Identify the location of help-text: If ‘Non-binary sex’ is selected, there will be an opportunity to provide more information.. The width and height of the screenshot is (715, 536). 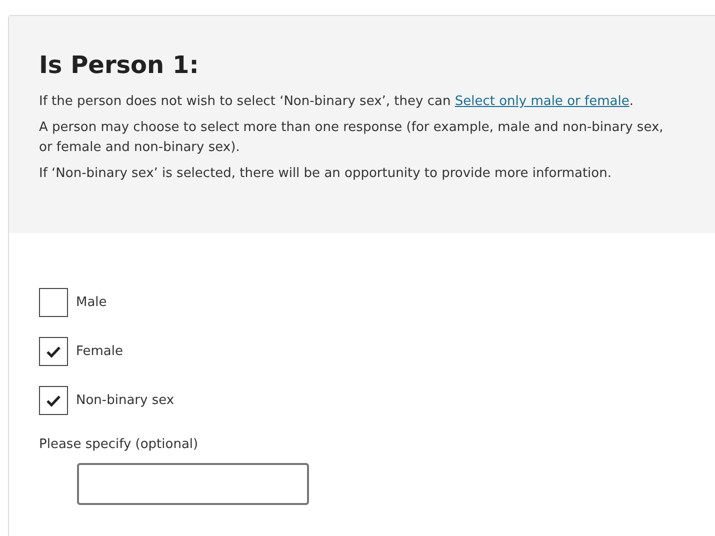
(325, 174).